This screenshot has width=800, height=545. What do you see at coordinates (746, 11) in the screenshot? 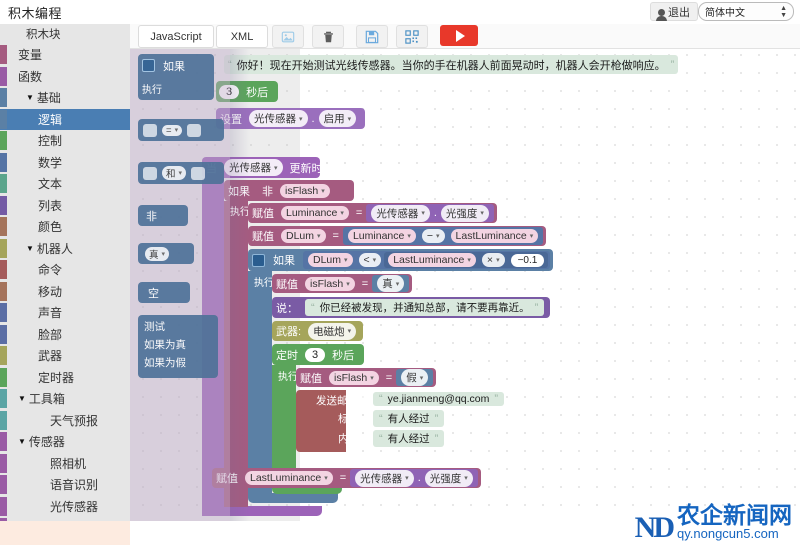
I see `language-select: 简体中文 ▲ ▼` at bounding box center [746, 11].